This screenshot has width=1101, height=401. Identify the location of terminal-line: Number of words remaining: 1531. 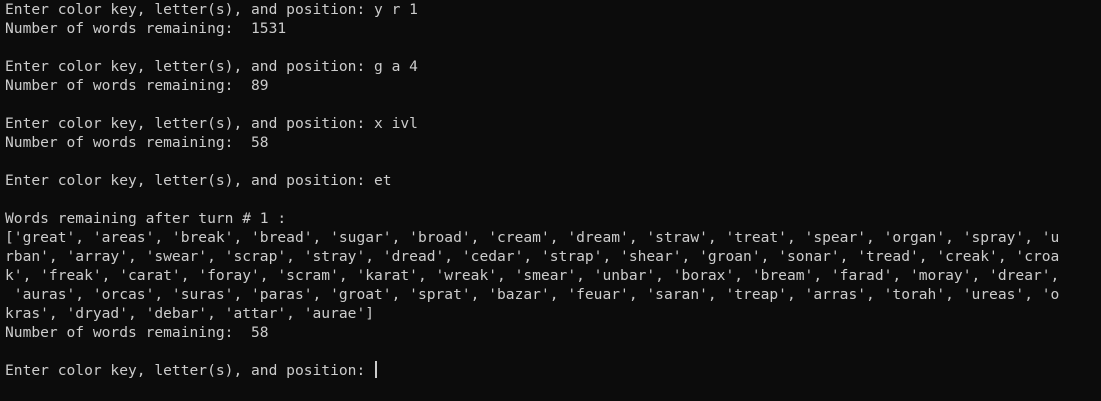
(146, 28).